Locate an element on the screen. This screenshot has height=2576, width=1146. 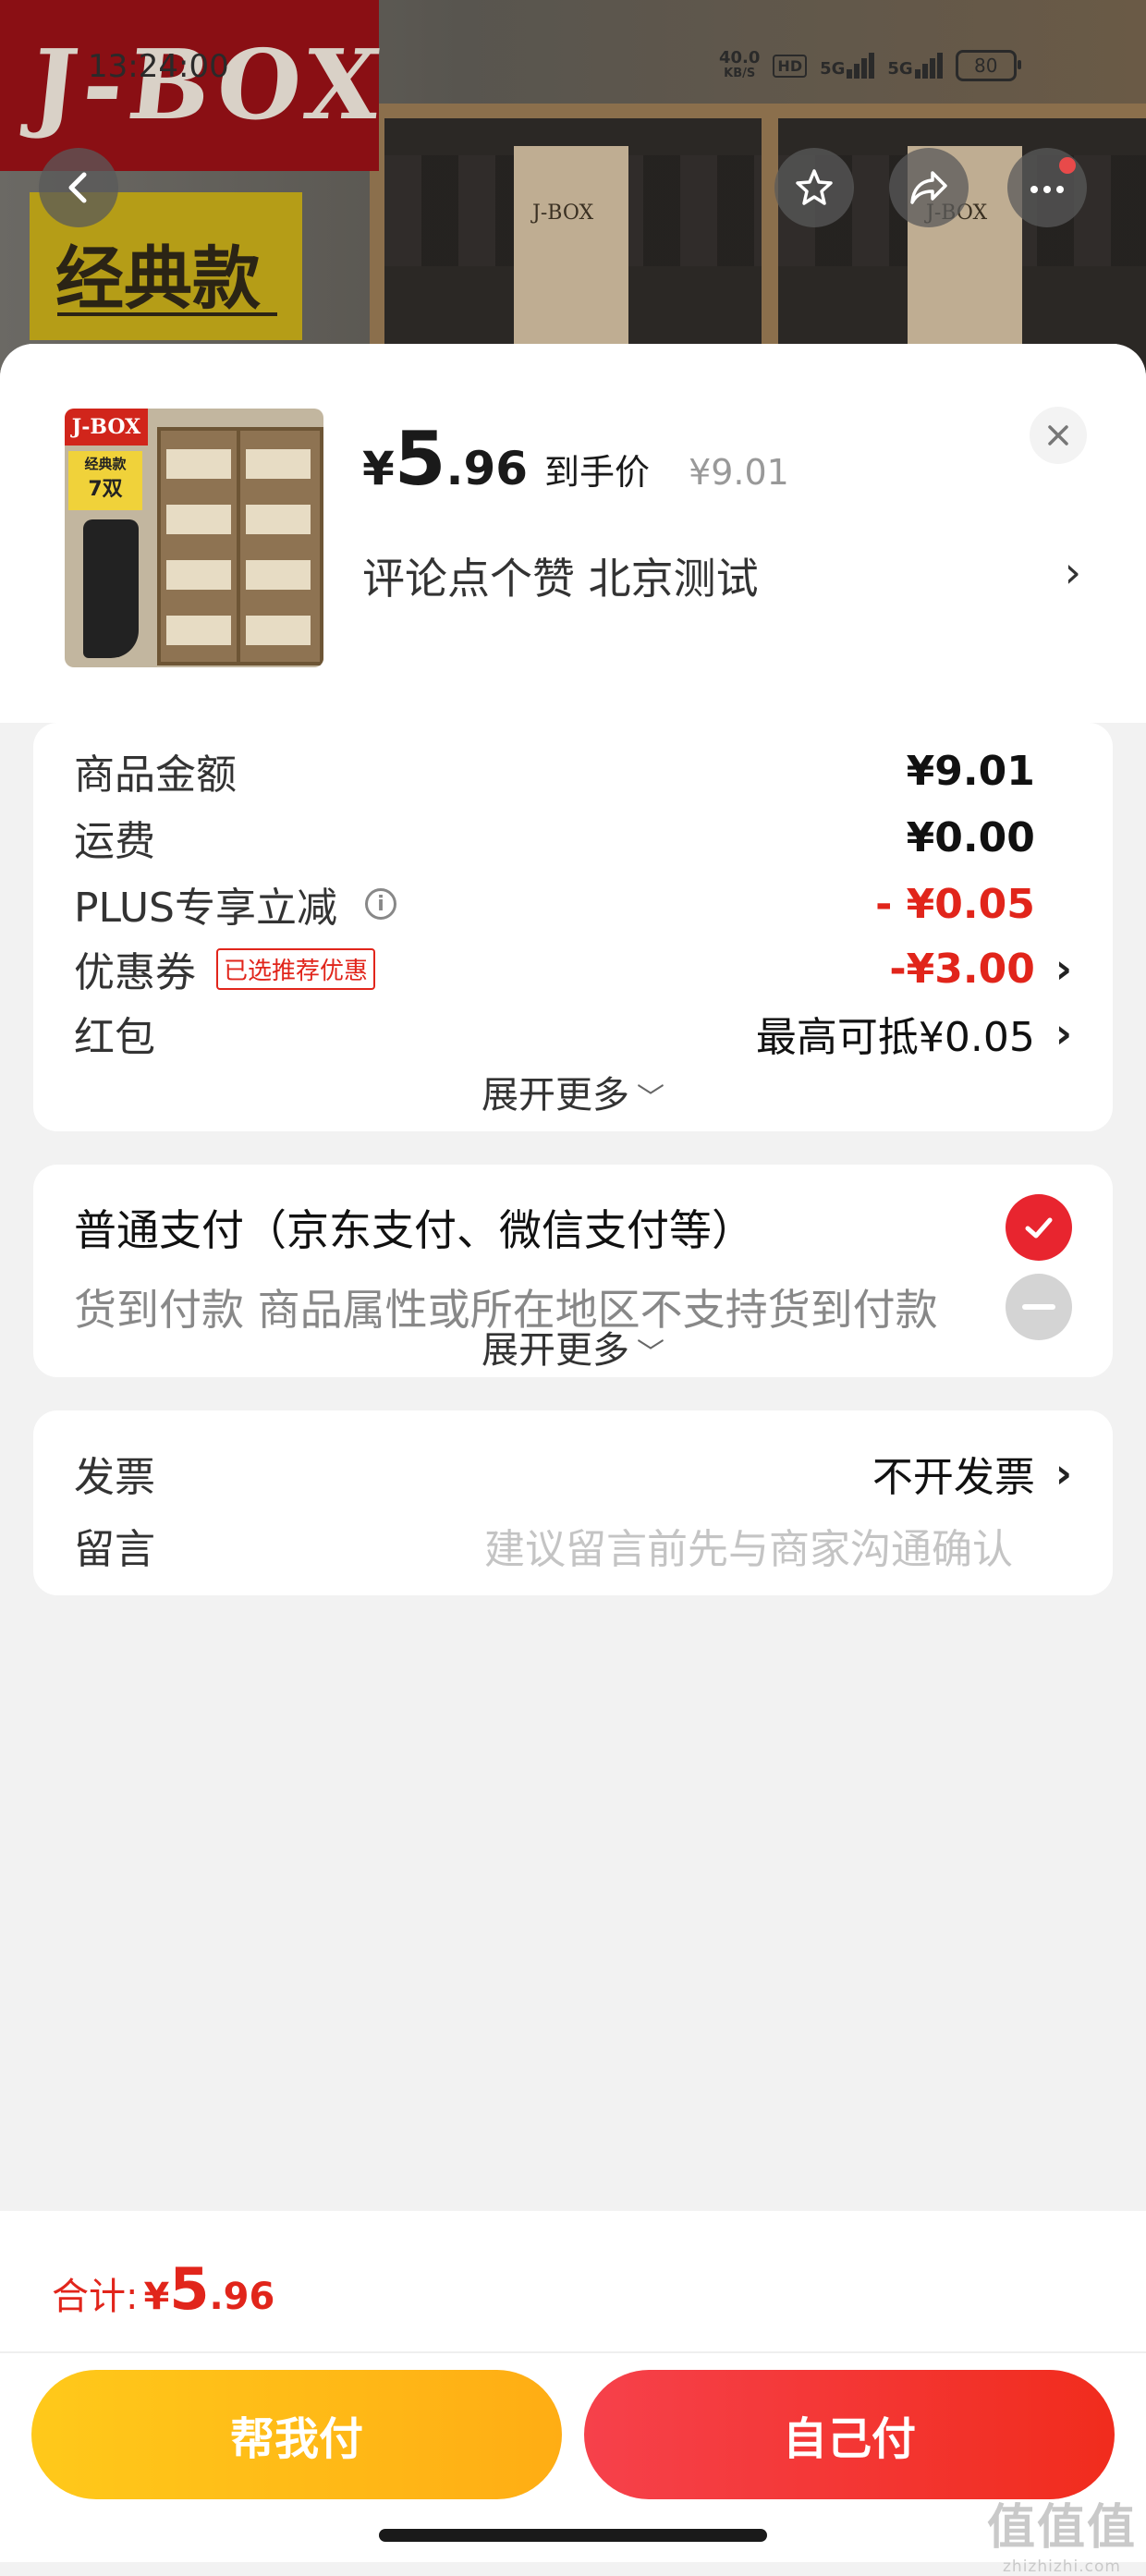
bottom-action-bar: 合计: ¥ 5 .96 帮我付 自己付 值值值 zhizhizhi.com is located at coordinates (573, 2393).